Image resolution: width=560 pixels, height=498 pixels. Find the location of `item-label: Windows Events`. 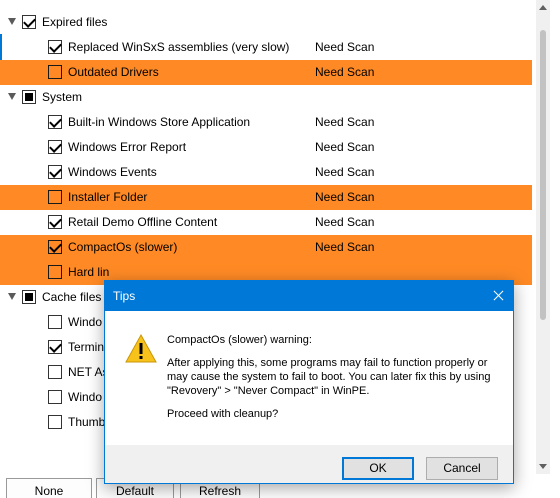

item-label: Windows Events is located at coordinates (112, 172).